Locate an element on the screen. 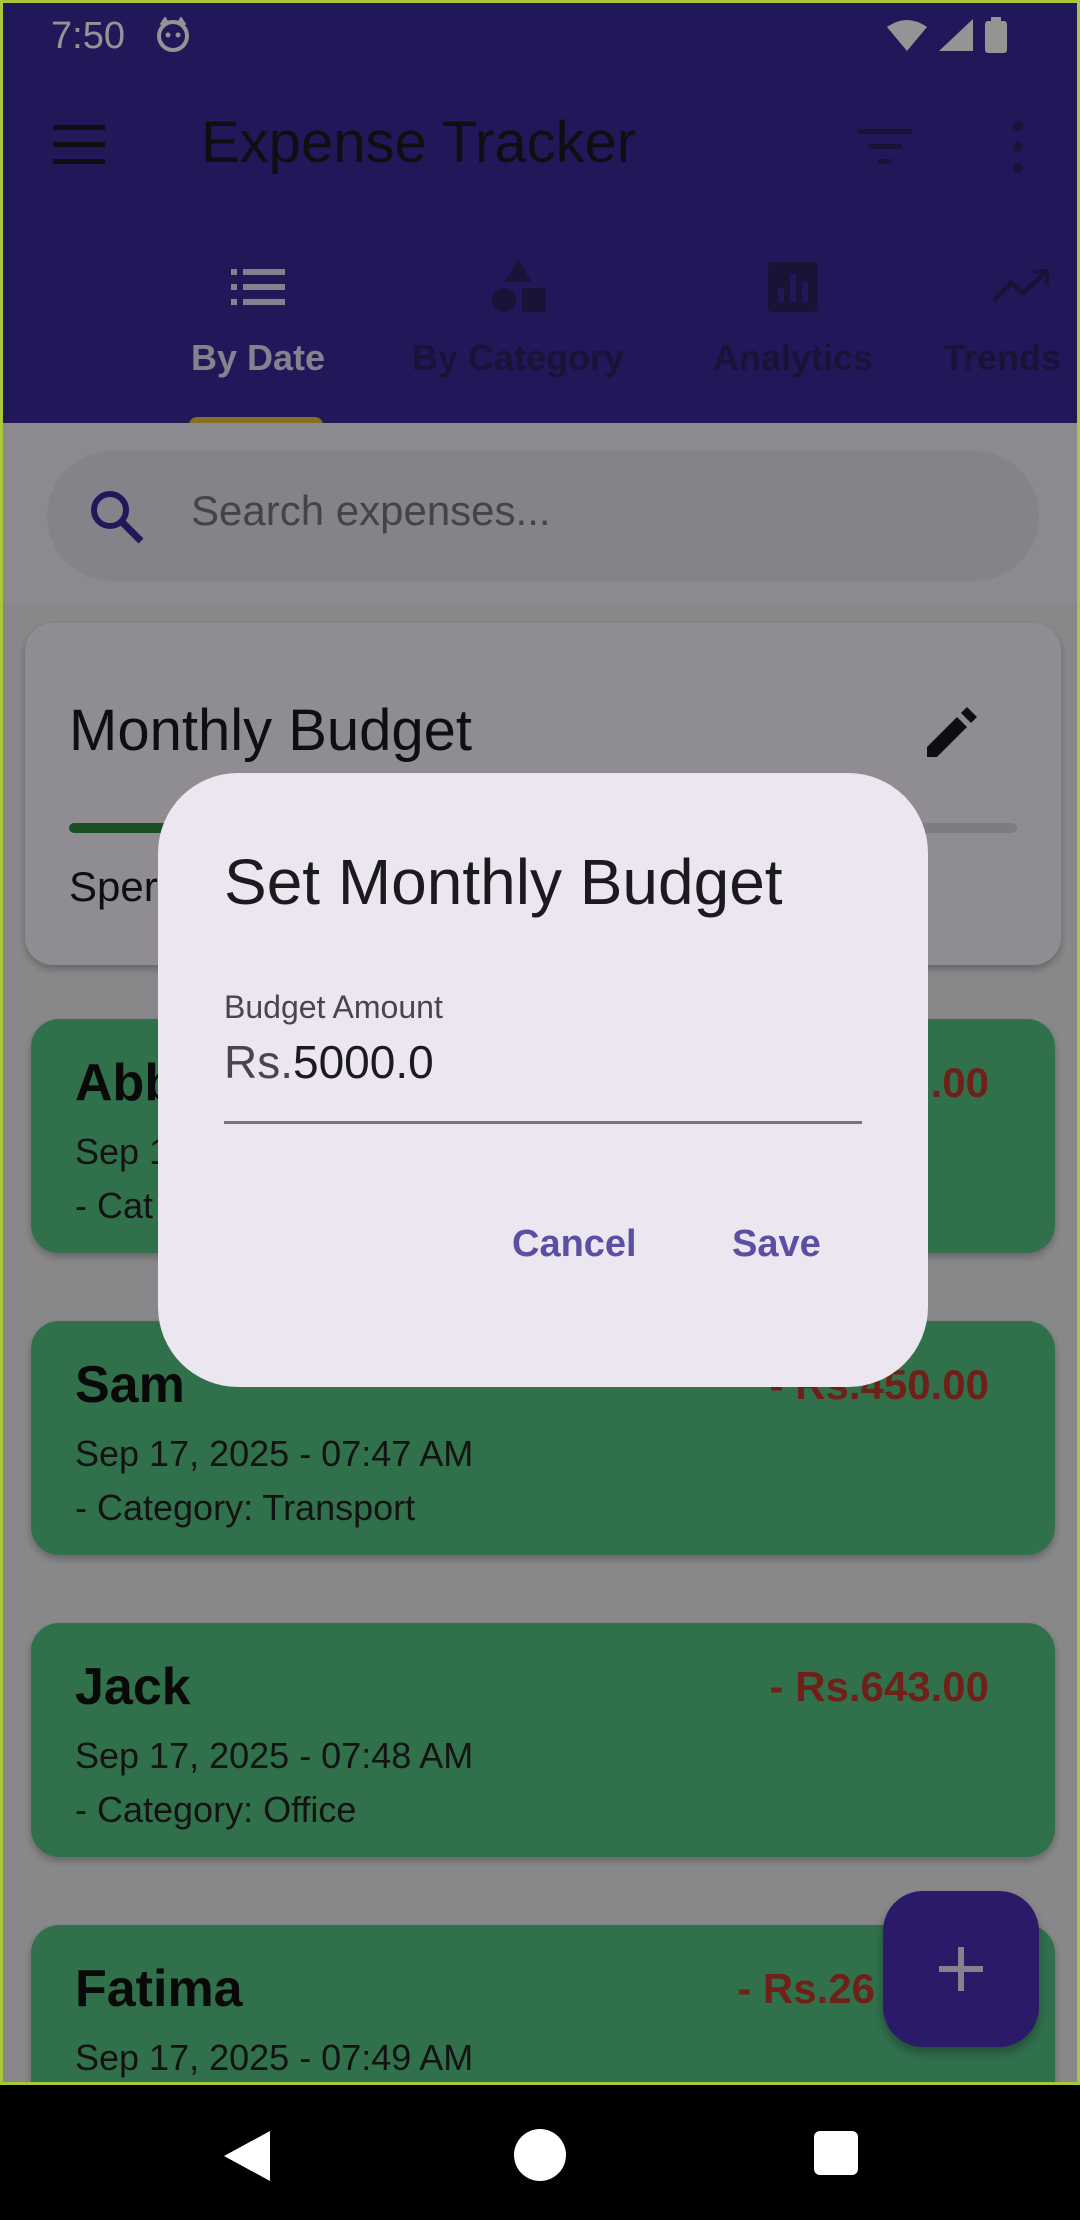 Image resolution: width=1080 pixels, height=2220 pixels. cancel-button: Cancel is located at coordinates (574, 1244).